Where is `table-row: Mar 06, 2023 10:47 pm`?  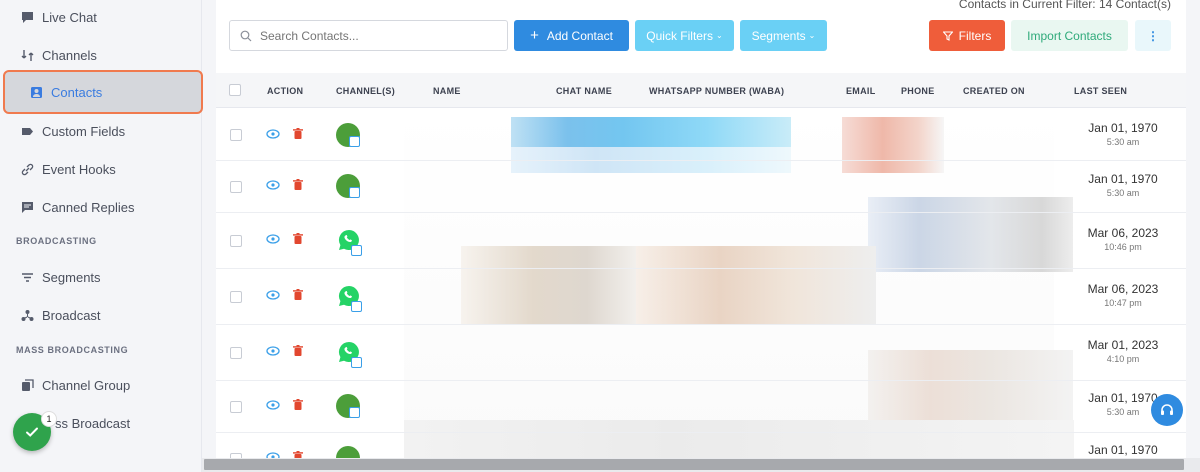
table-row: Mar 06, 2023 10:47 pm is located at coordinates (701, 297).